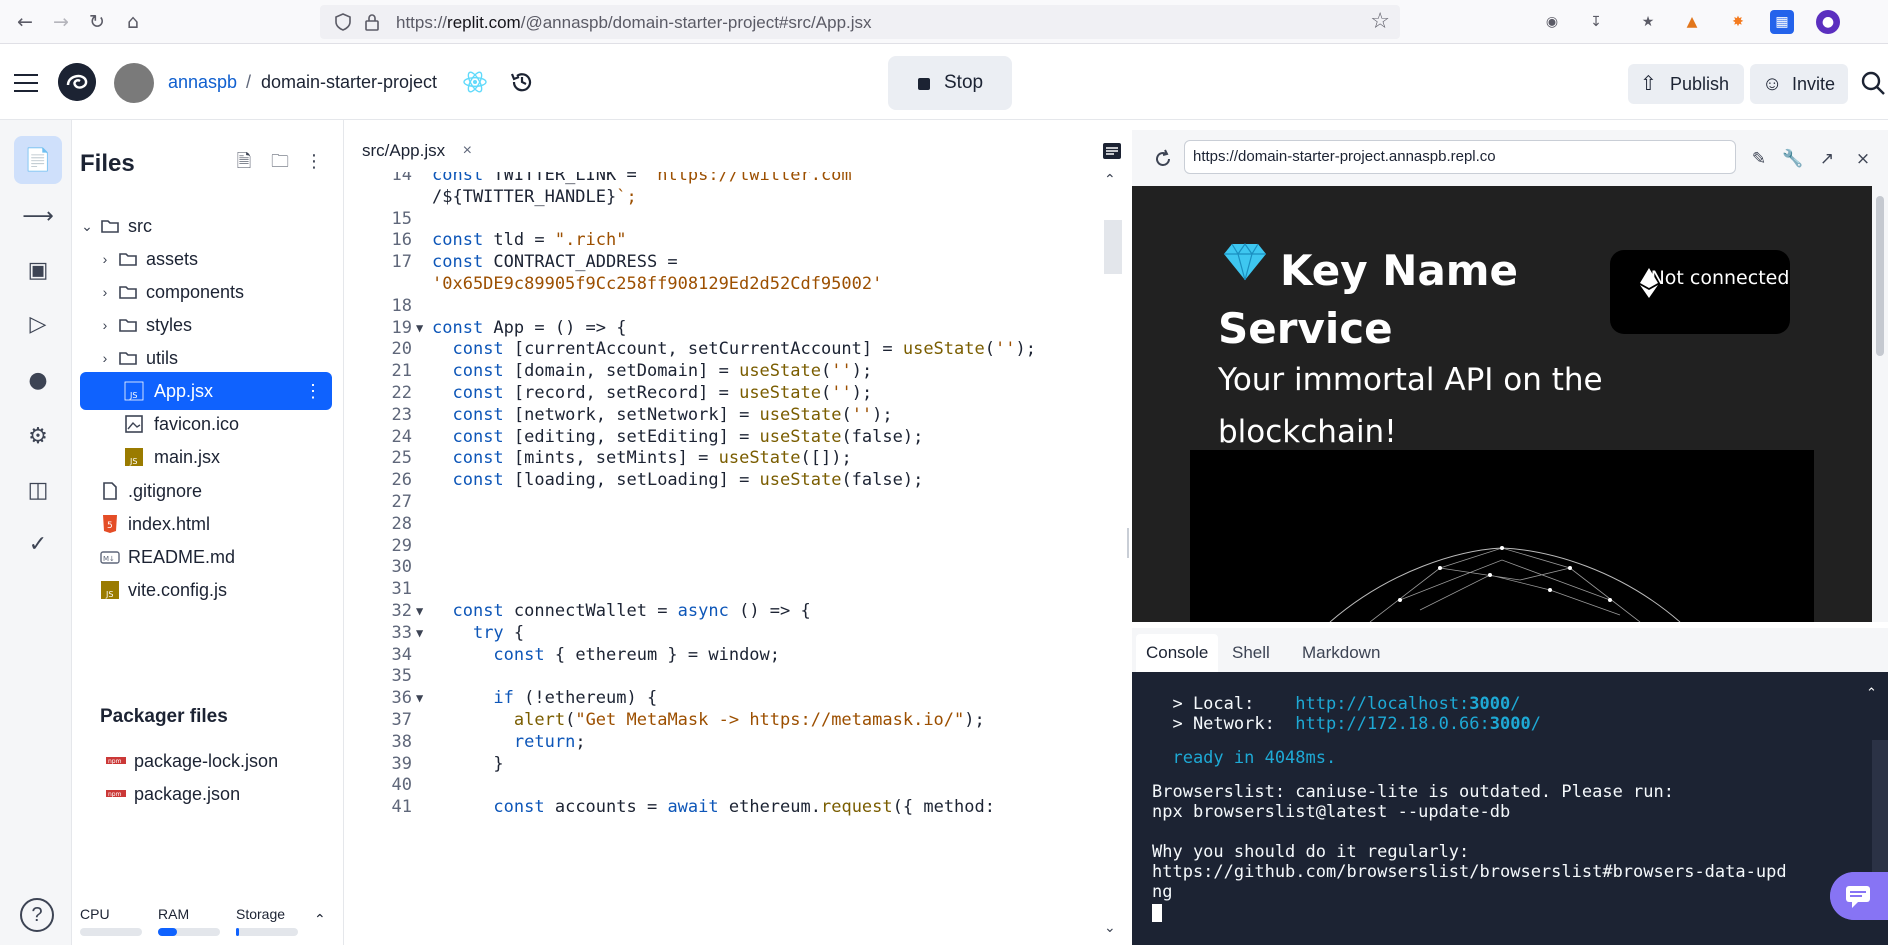  Describe the element at coordinates (61, 22) in the screenshot. I see `forward-icon: →` at that location.